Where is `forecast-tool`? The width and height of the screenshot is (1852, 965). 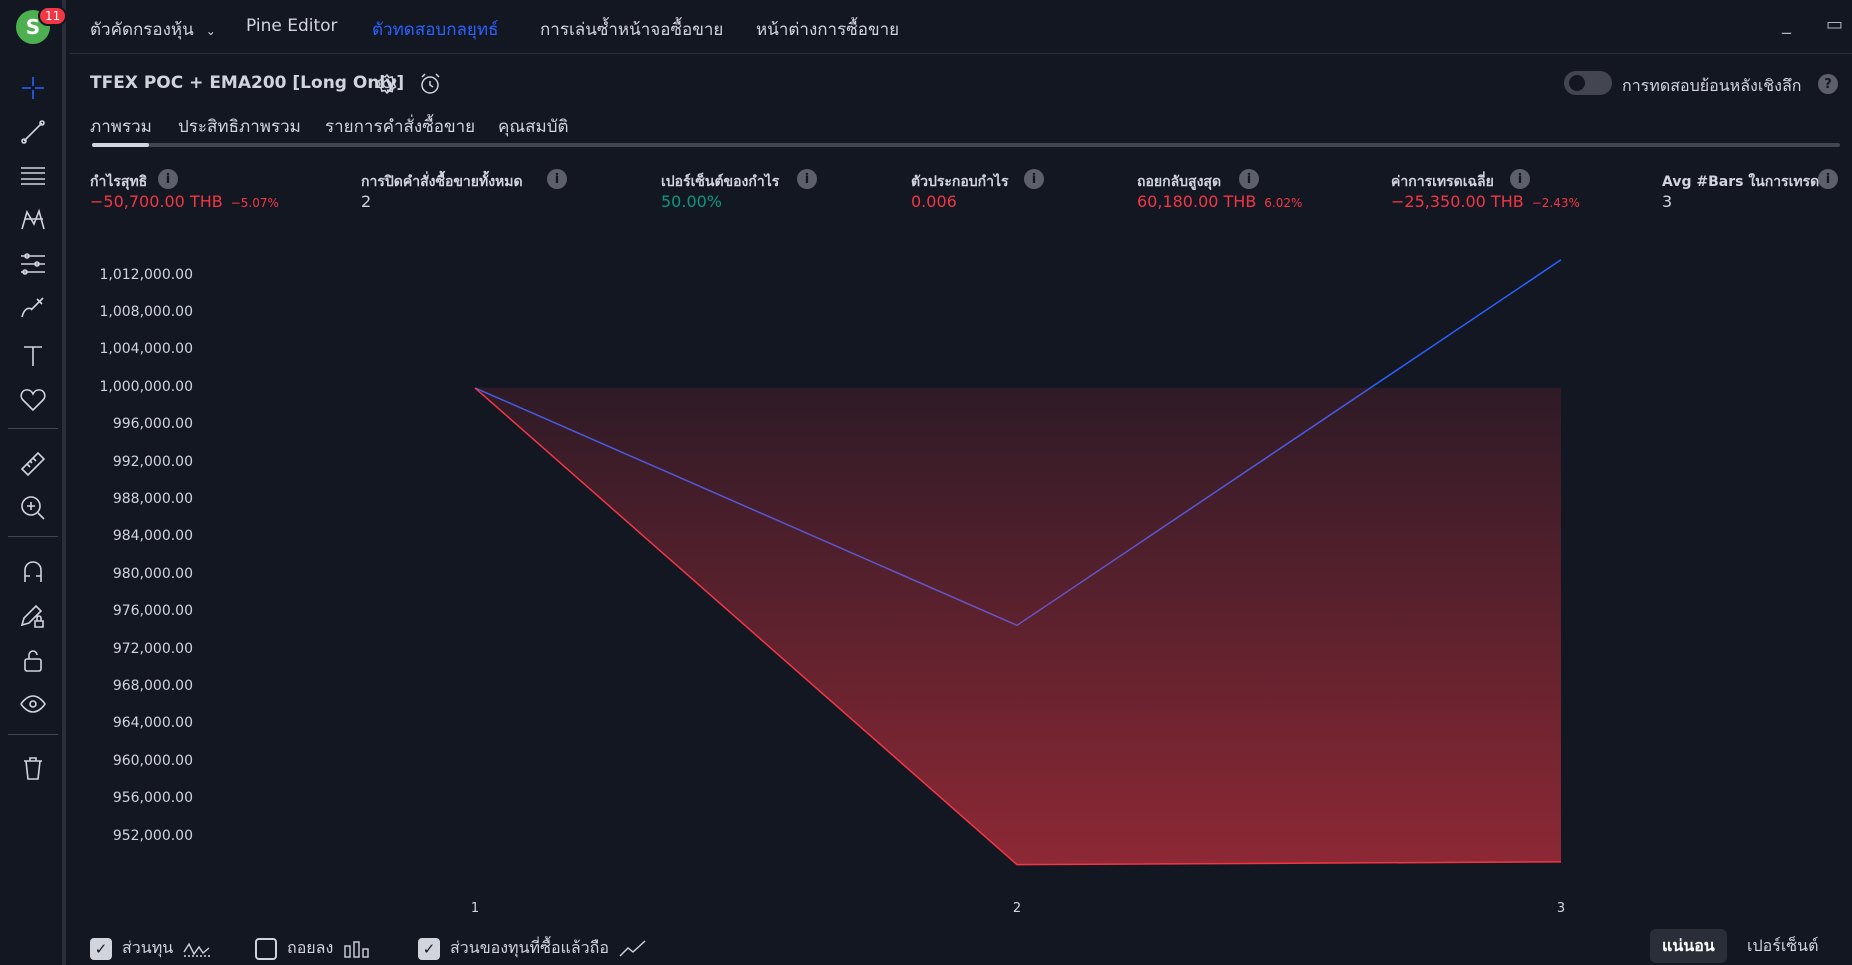
forecast-tool is located at coordinates (33, 264).